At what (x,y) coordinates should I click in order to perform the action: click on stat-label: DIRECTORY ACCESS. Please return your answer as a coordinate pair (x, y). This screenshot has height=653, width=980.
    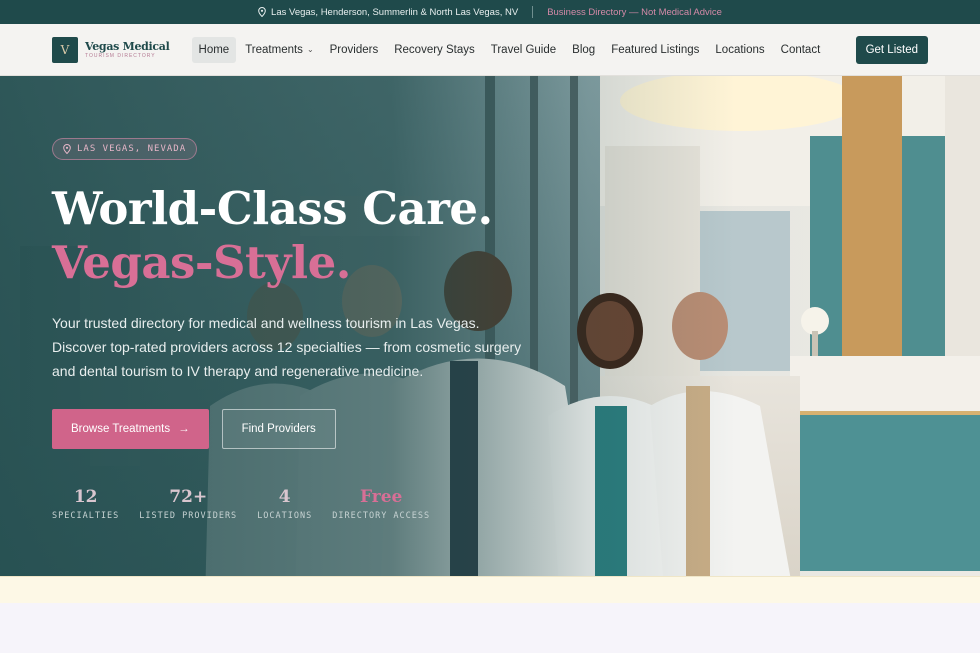
    Looking at the image, I should click on (381, 516).